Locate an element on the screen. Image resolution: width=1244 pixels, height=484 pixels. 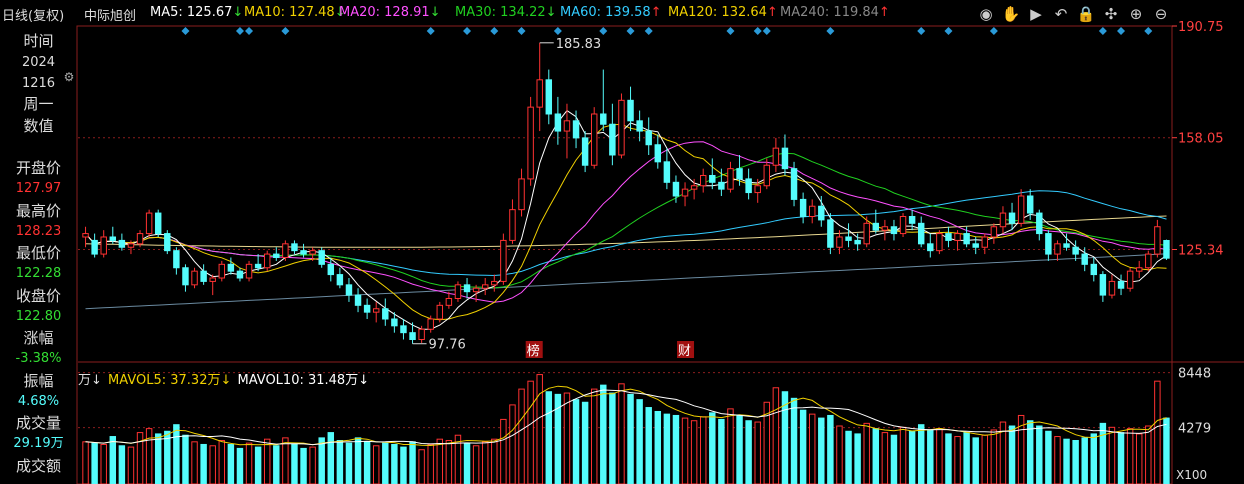
marker-bang: 榜 is located at coordinates (533, 351).